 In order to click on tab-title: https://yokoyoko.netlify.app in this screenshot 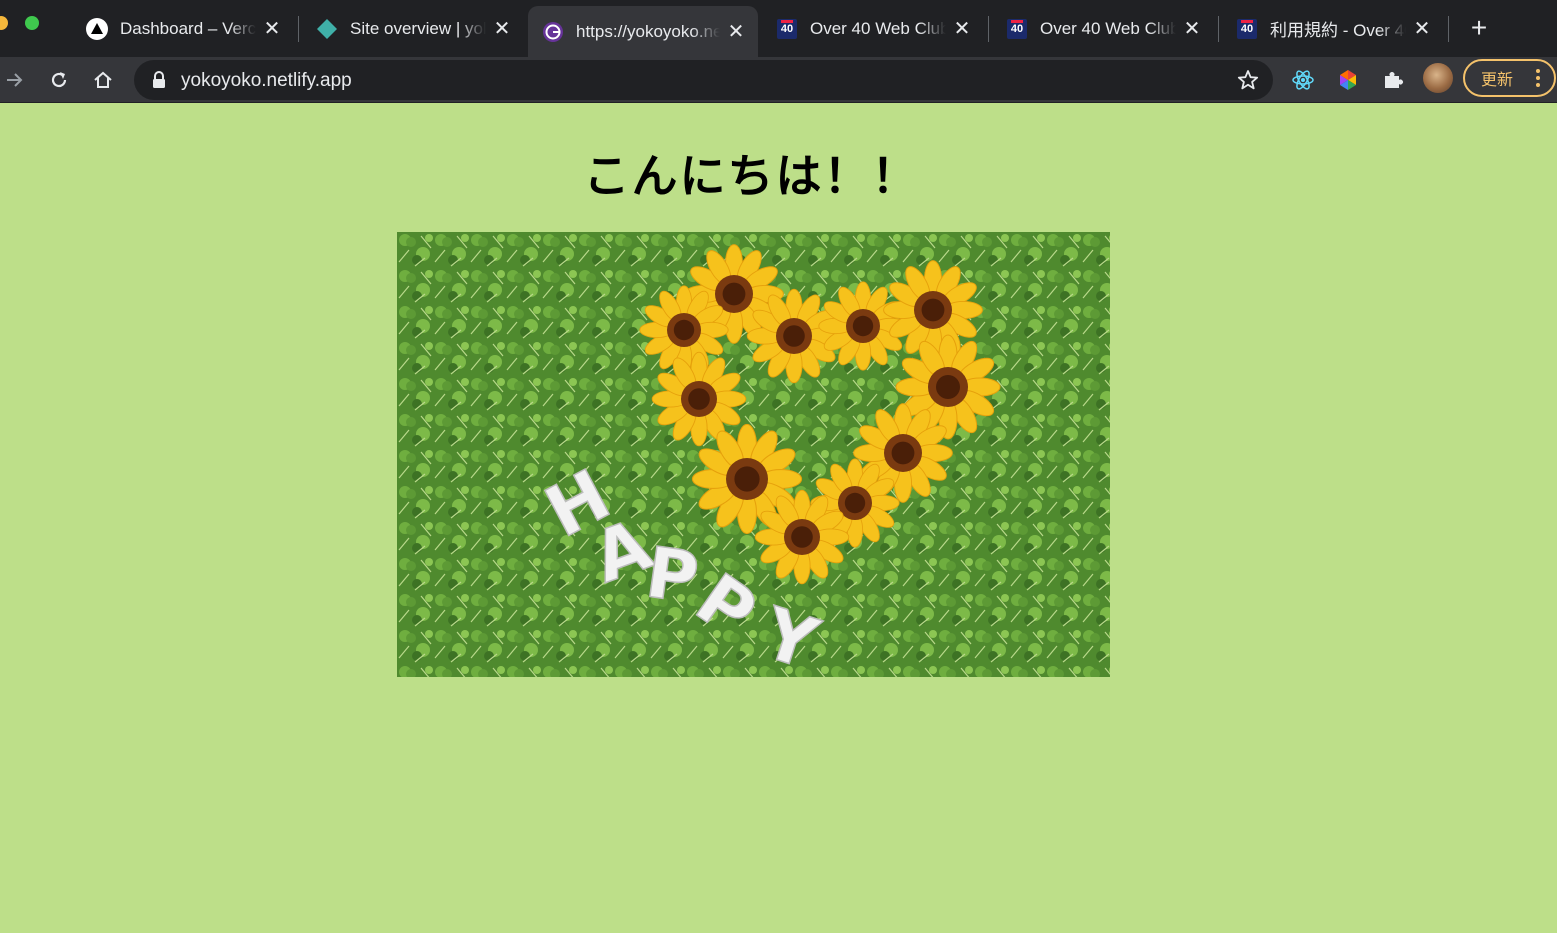, I will do `click(648, 31)`.